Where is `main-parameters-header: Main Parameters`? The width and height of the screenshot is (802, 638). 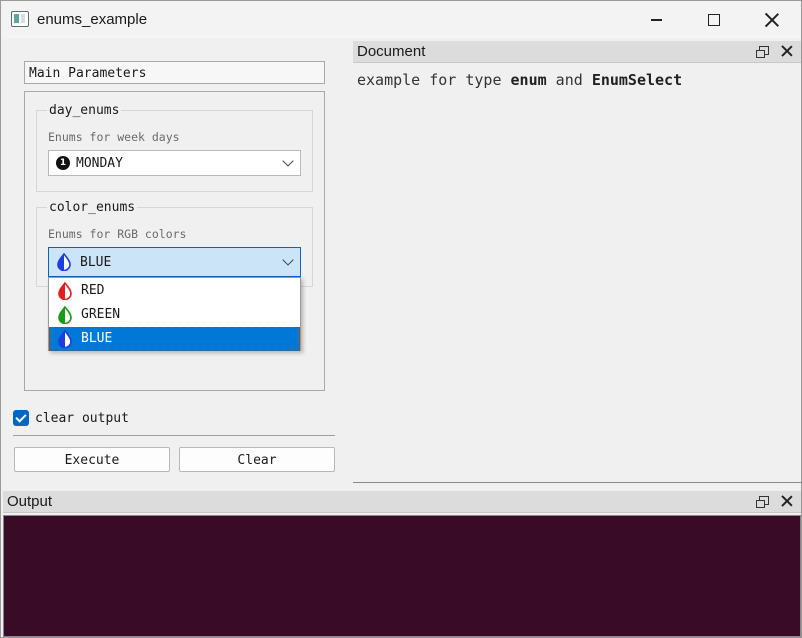
main-parameters-header: Main Parameters is located at coordinates (174, 72).